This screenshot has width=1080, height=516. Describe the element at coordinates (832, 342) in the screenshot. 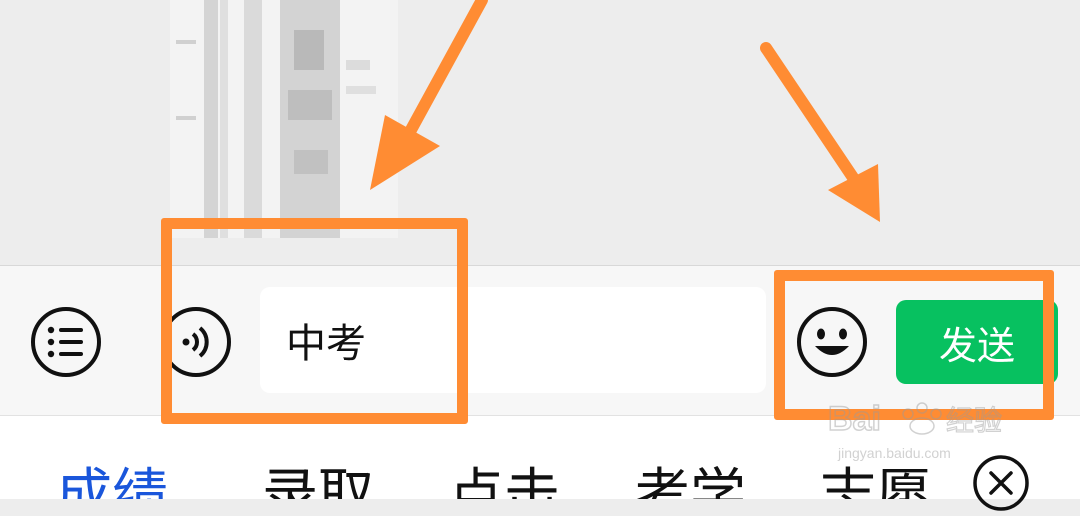

I see `emoji-icon` at that location.